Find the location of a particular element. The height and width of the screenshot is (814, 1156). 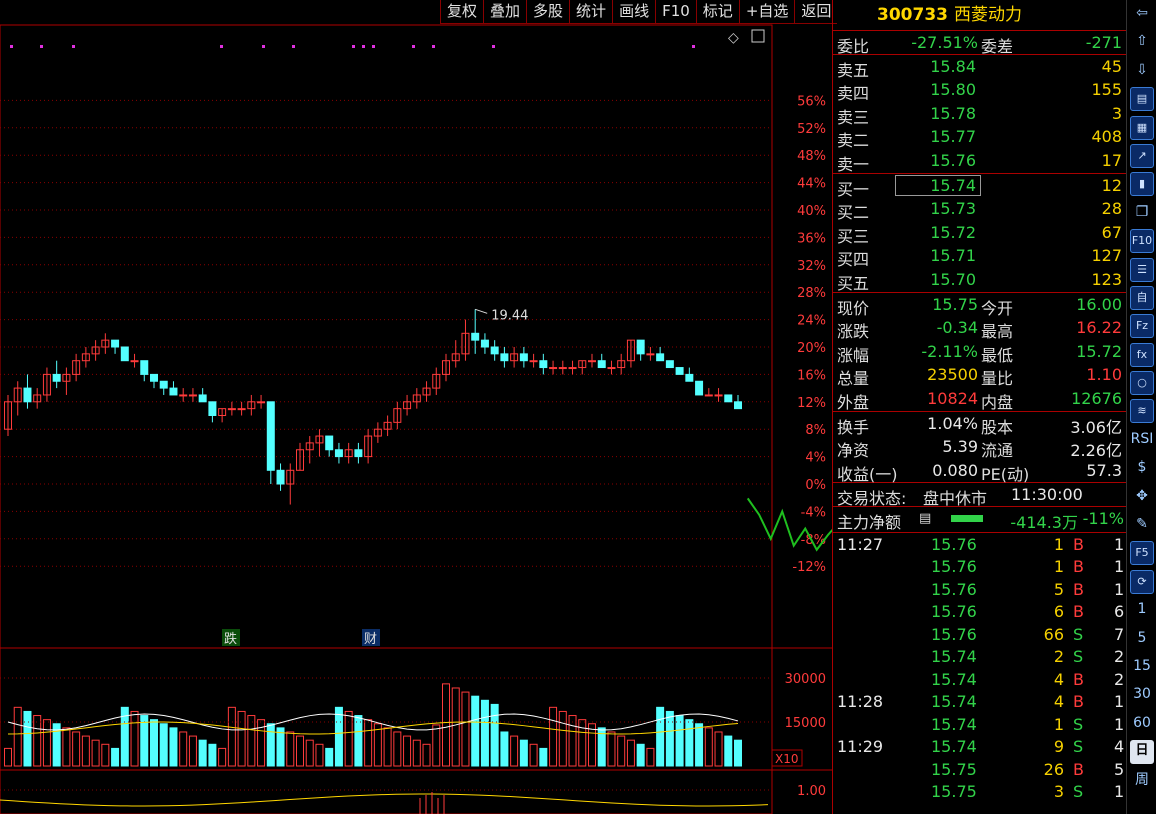

ask-1-price: 15.76 is located at coordinates (953, 160).